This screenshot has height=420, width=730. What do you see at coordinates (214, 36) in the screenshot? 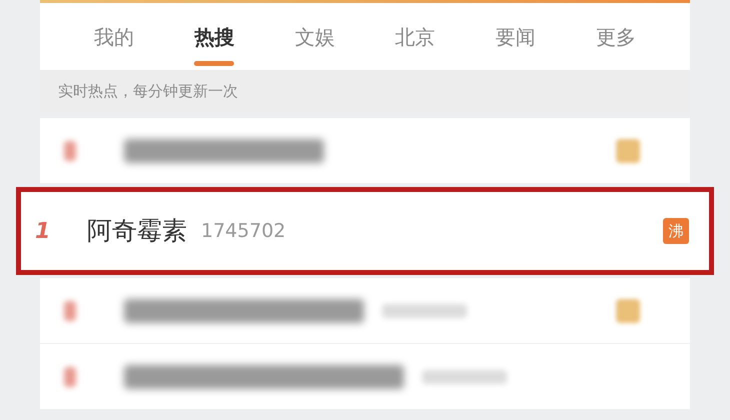
I see `tab: 热搜` at bounding box center [214, 36].